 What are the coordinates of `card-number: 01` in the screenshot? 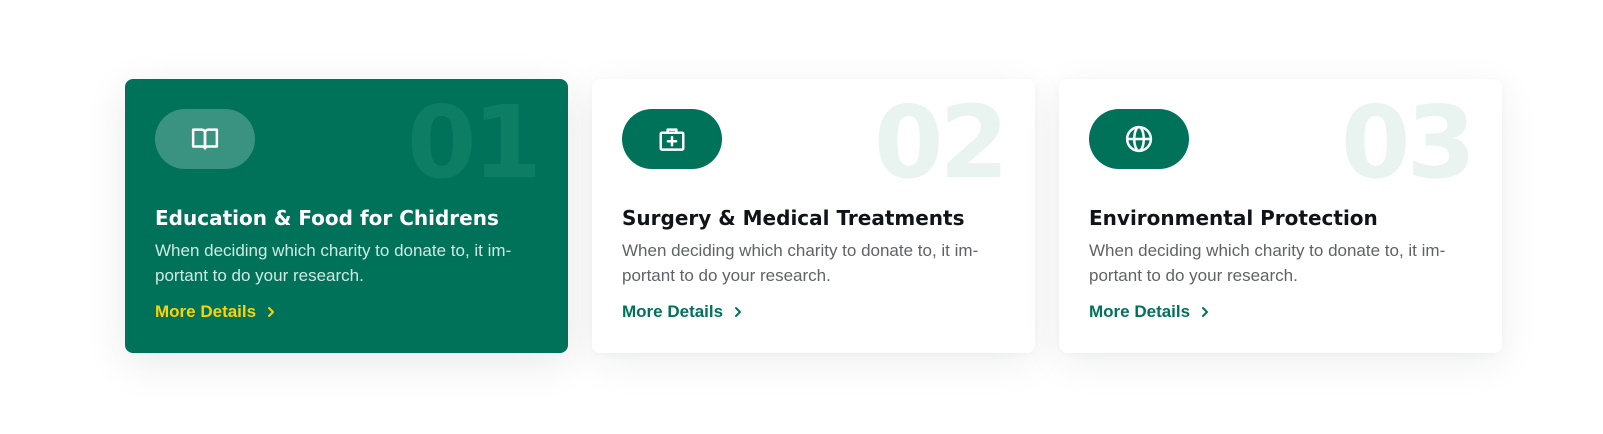 It's located at (474, 142).